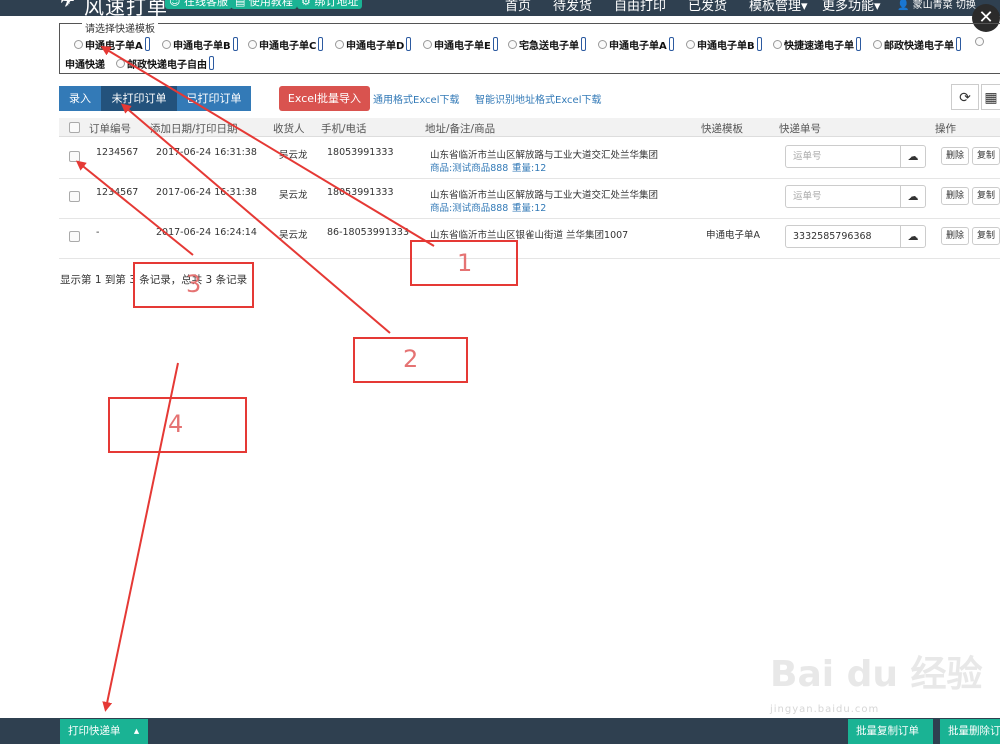 The image size is (1000, 744). Describe the element at coordinates (460, 44) in the screenshot. I see `template-option-sto-e: 申通电子单E` at that location.